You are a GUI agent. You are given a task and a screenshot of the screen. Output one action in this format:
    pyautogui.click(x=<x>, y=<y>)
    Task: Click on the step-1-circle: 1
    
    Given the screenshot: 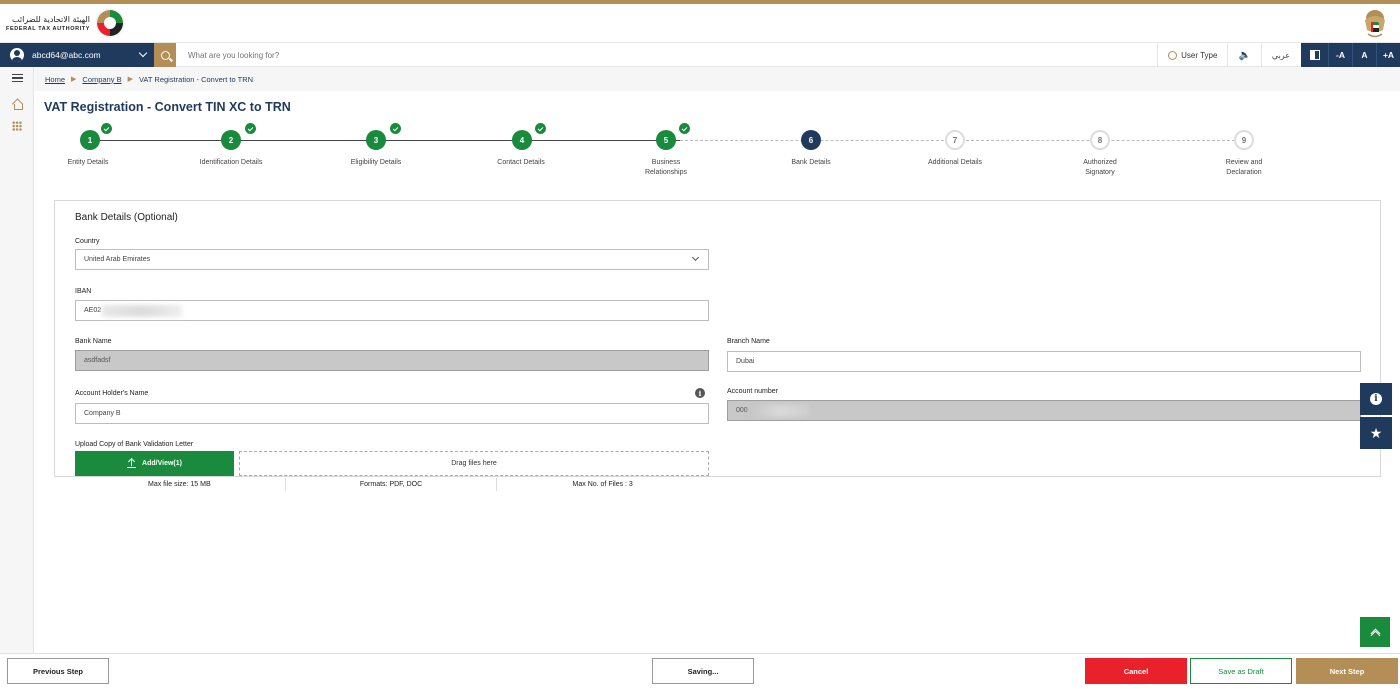 What is the action you would take?
    pyautogui.click(x=90, y=140)
    